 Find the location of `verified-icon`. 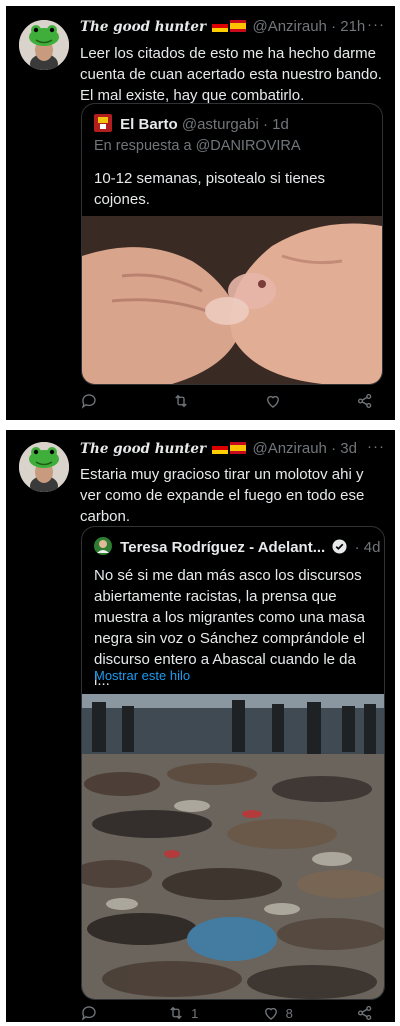

verified-icon is located at coordinates (339, 548).